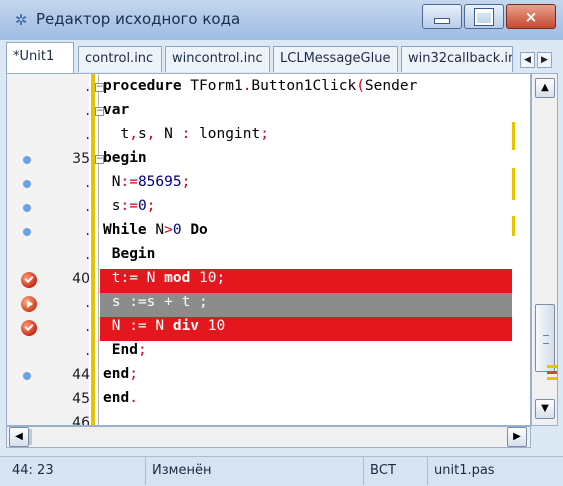 The height and width of the screenshot is (486, 563). What do you see at coordinates (552, 372) in the screenshot?
I see `scroll-breakpoint-mark` at bounding box center [552, 372].